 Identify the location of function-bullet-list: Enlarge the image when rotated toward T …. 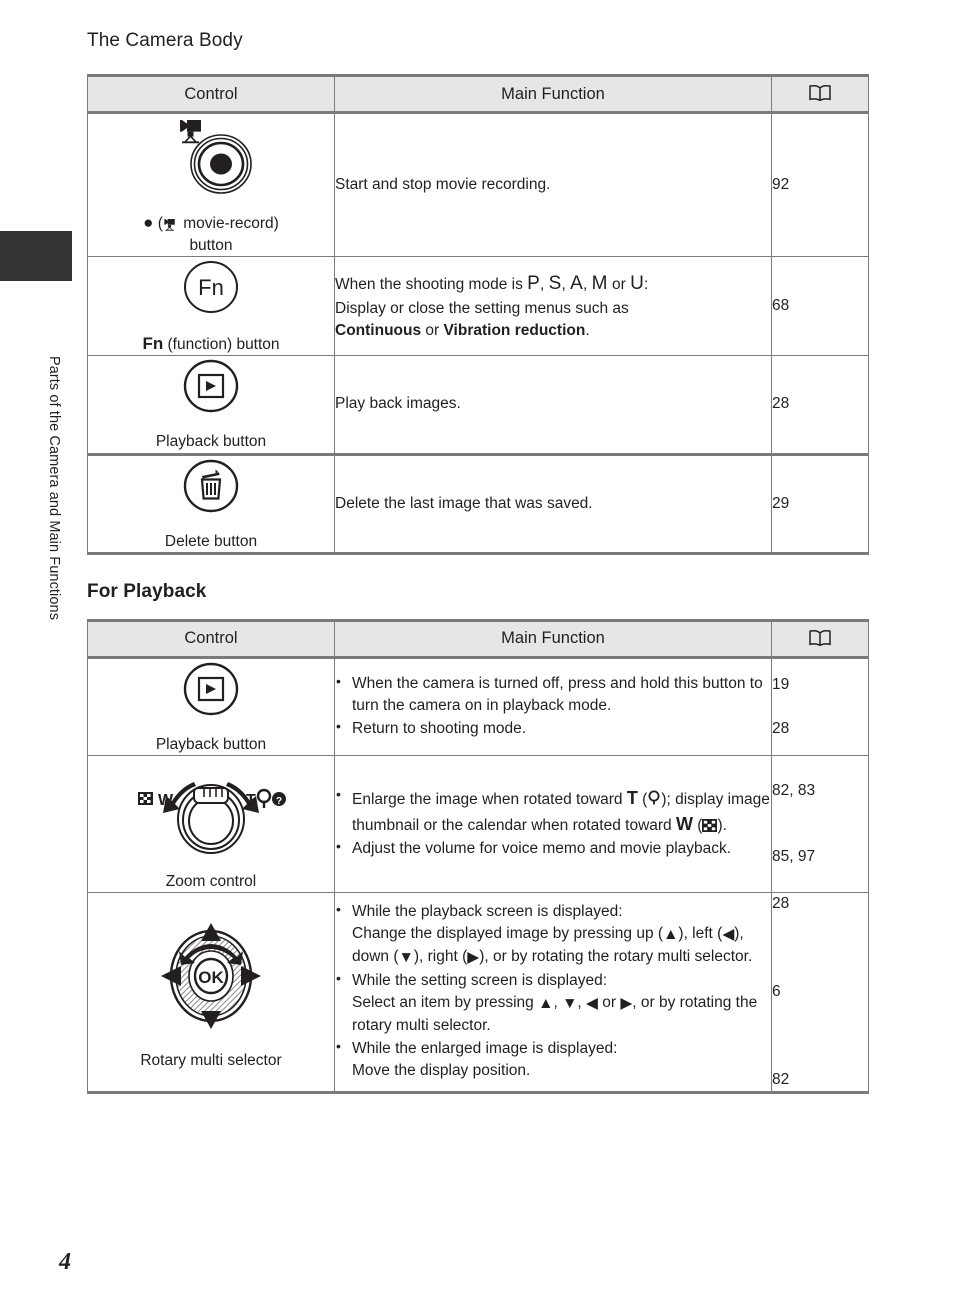
(553, 822).